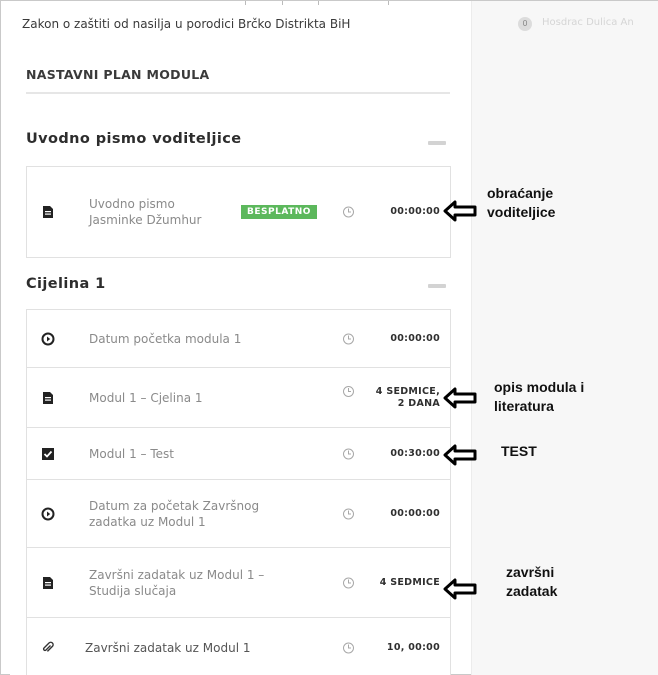 The height and width of the screenshot is (675, 658). I want to click on lesson-title: Modul 1 – Test, so click(189, 454).